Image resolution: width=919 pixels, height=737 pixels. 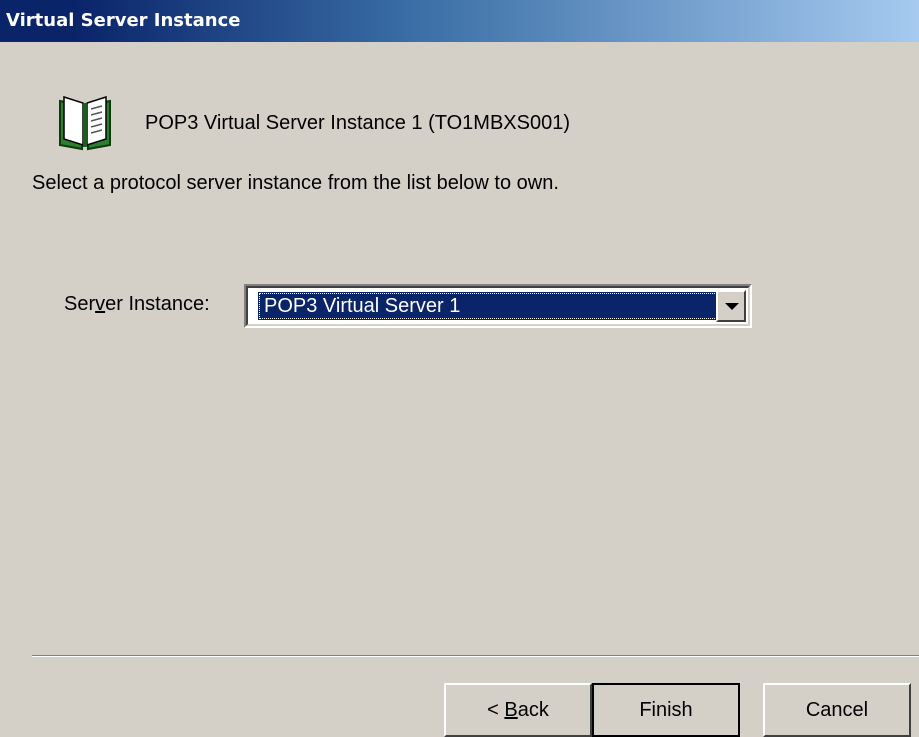 I want to click on dropdown-field: POP3 Virtual Server 1, so click(x=498, y=306).